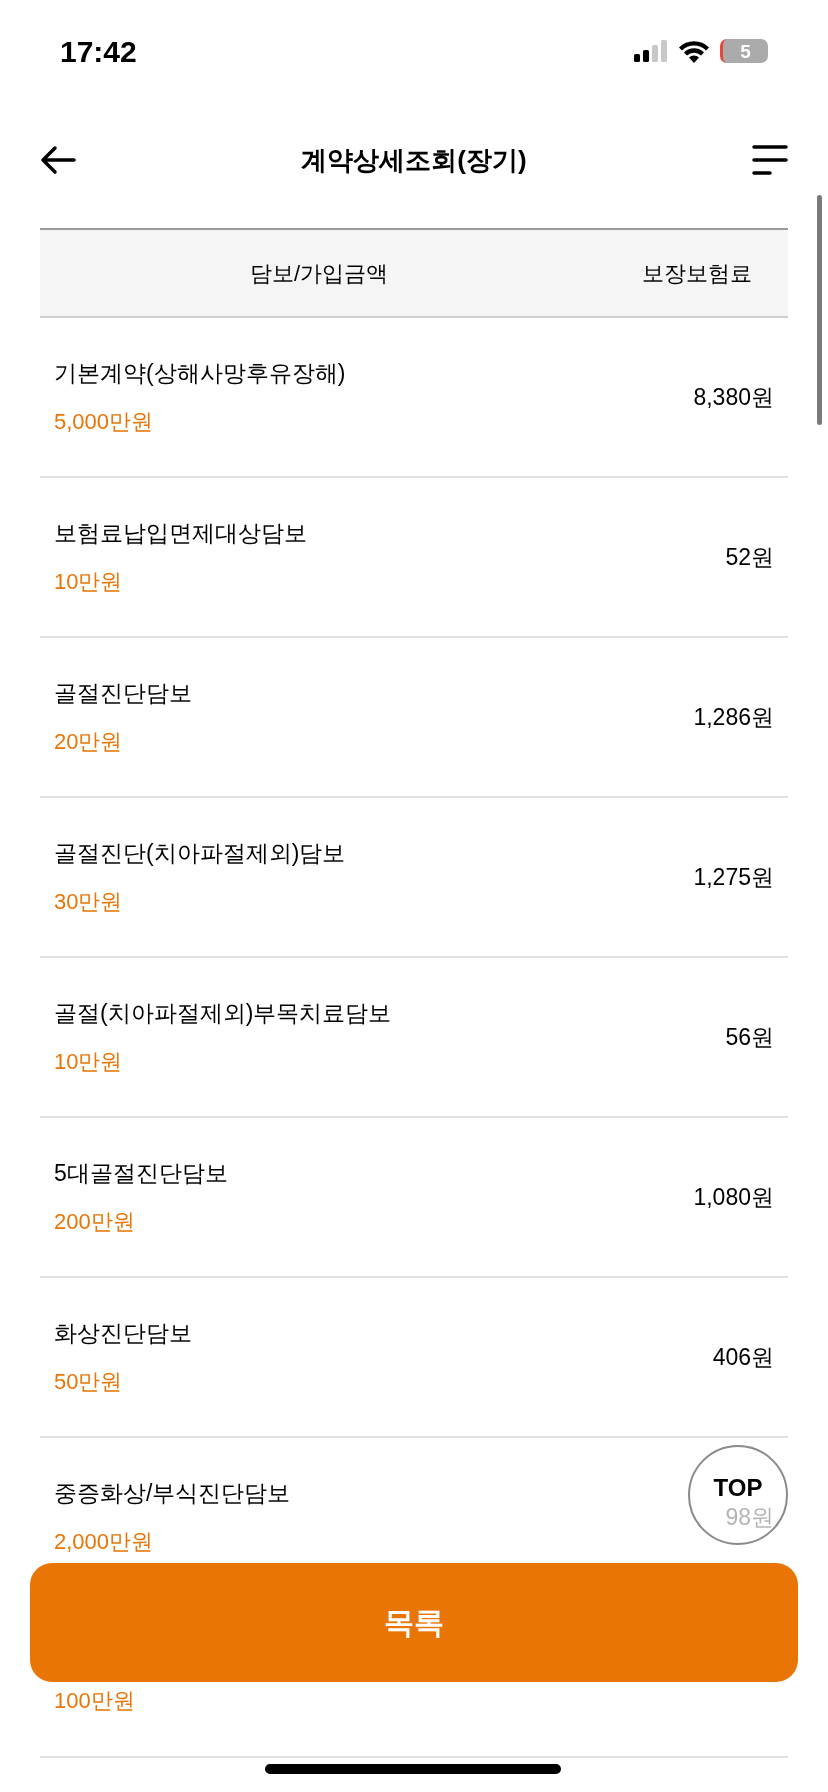 This screenshot has height=1792, width=828. Describe the element at coordinates (123, 694) in the screenshot. I see `coverage-name: 골절진단담보` at that location.